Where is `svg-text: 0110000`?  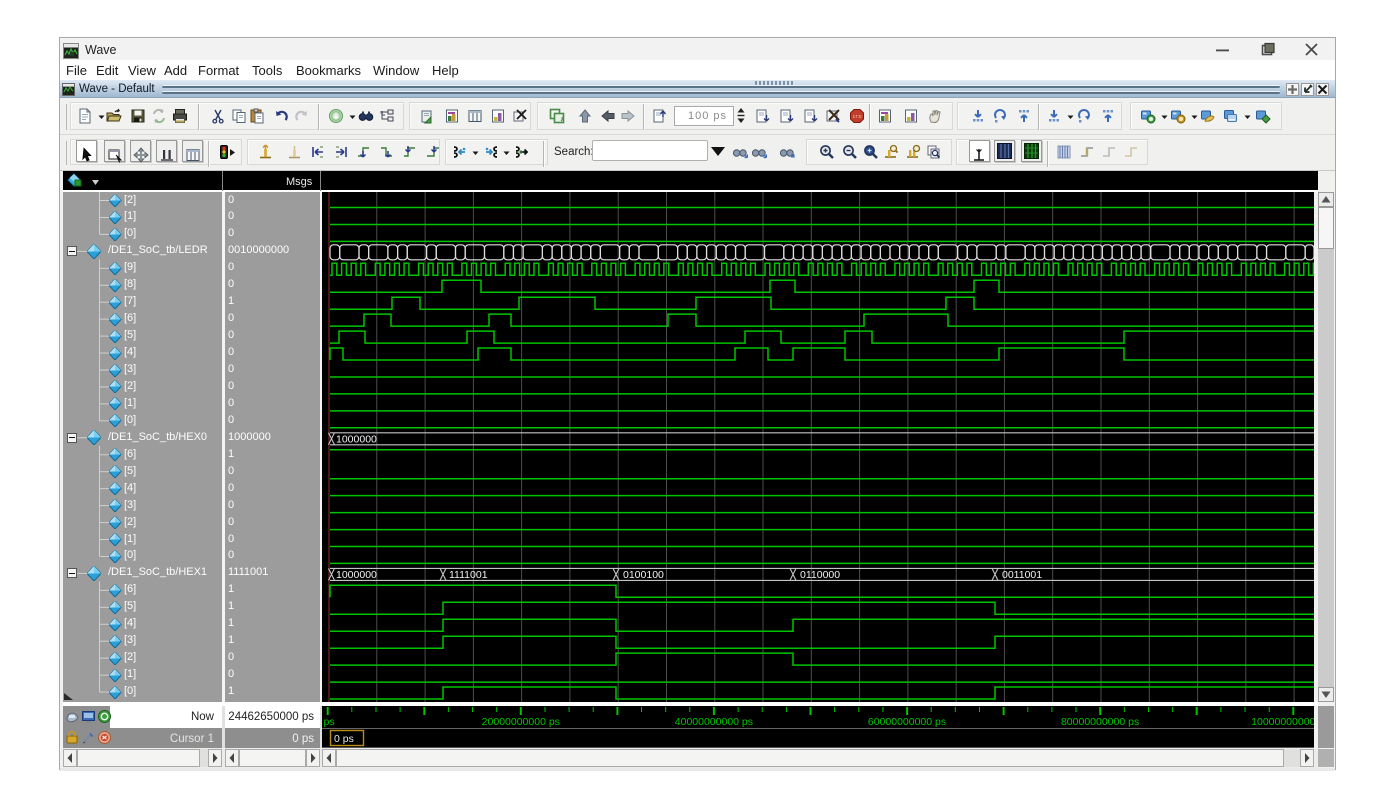
svg-text: 0110000 is located at coordinates (820, 575).